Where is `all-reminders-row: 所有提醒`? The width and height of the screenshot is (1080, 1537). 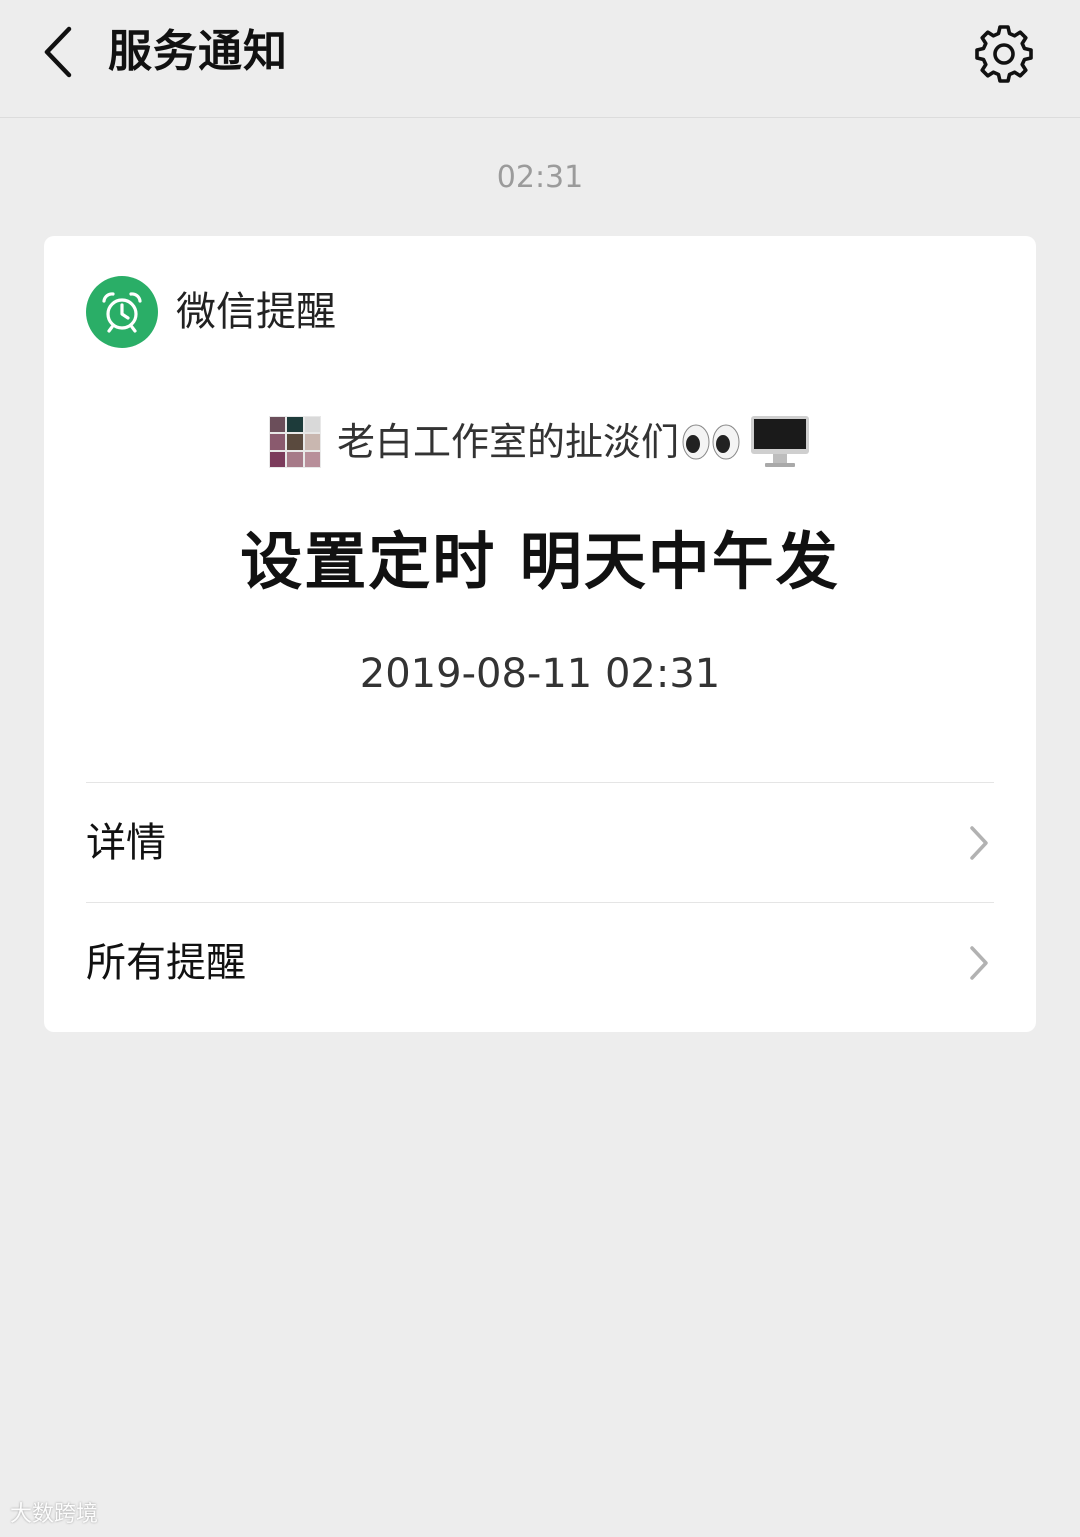
all-reminders-row: 所有提醒 is located at coordinates (540, 963).